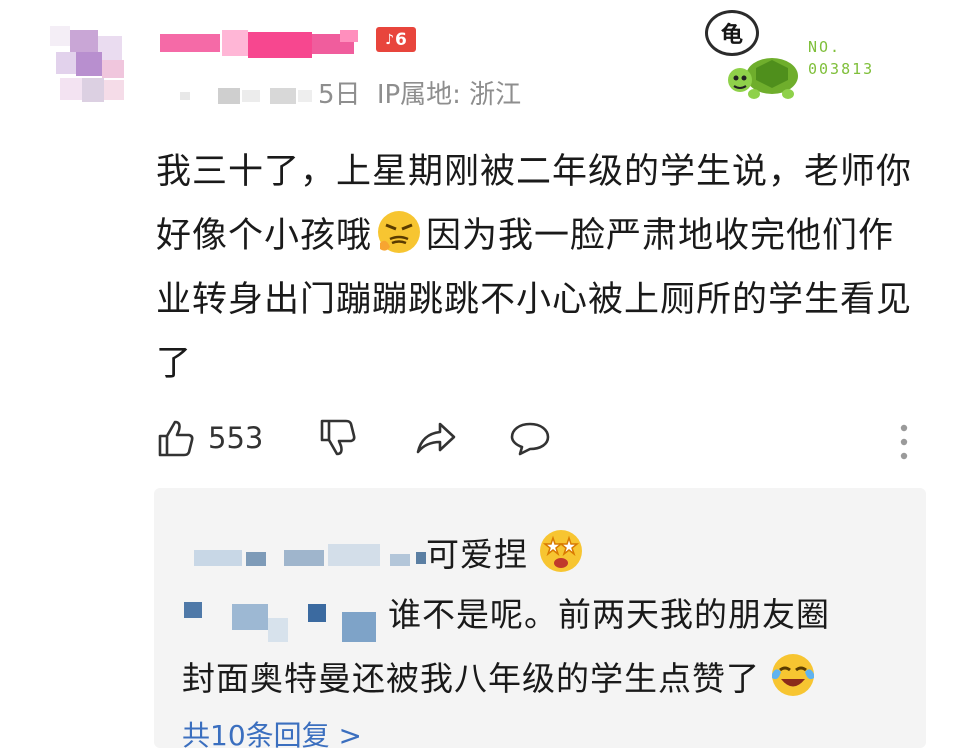 The image size is (960, 754). I want to click on starry-eyes-icon, so click(561, 551).